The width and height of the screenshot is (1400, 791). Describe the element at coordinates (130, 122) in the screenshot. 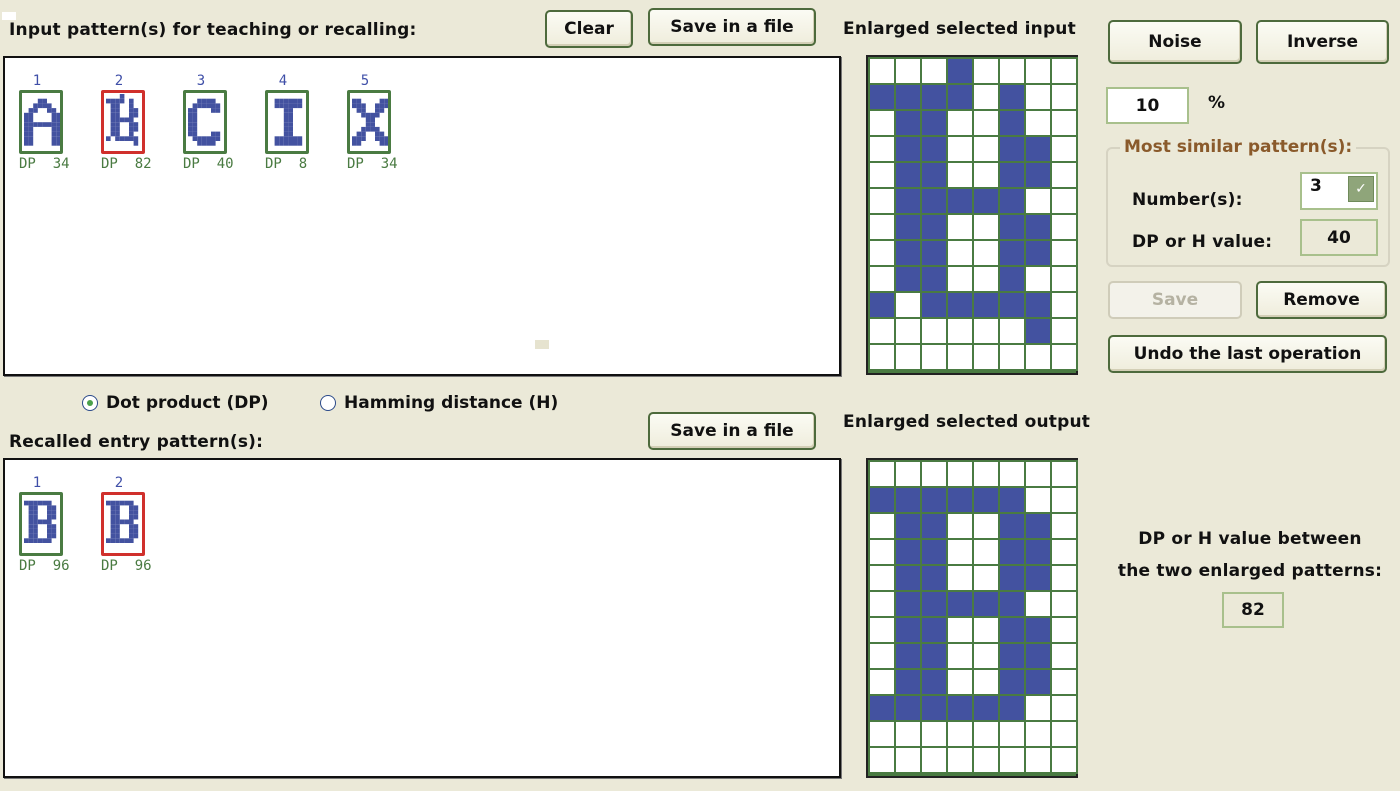

I see `input-pattern-thumbnail: 2 DP 82` at that location.